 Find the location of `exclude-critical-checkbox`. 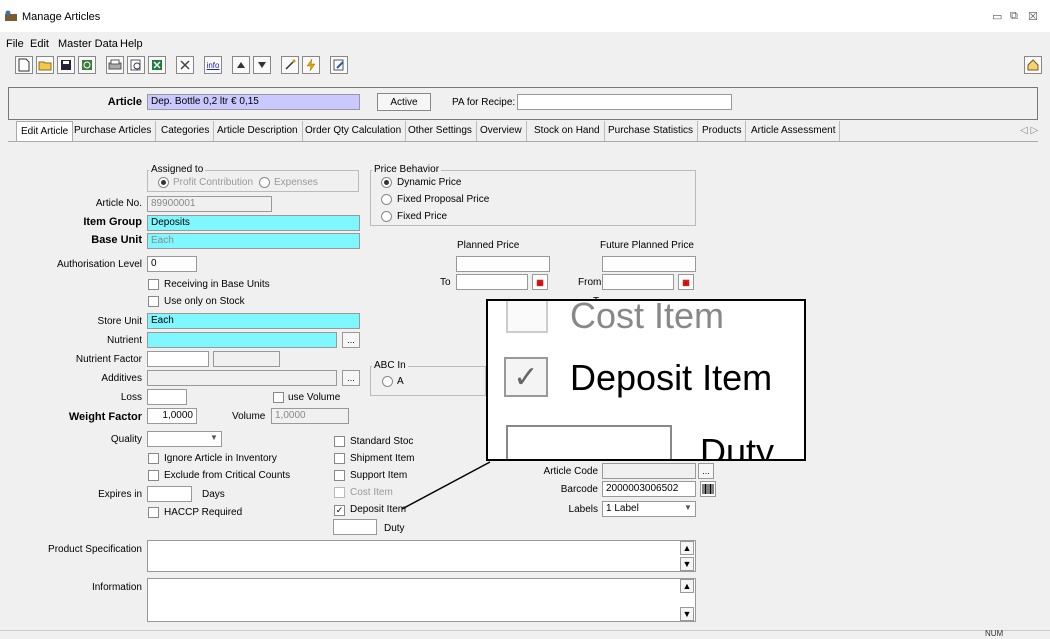

exclude-critical-checkbox is located at coordinates (153, 477).